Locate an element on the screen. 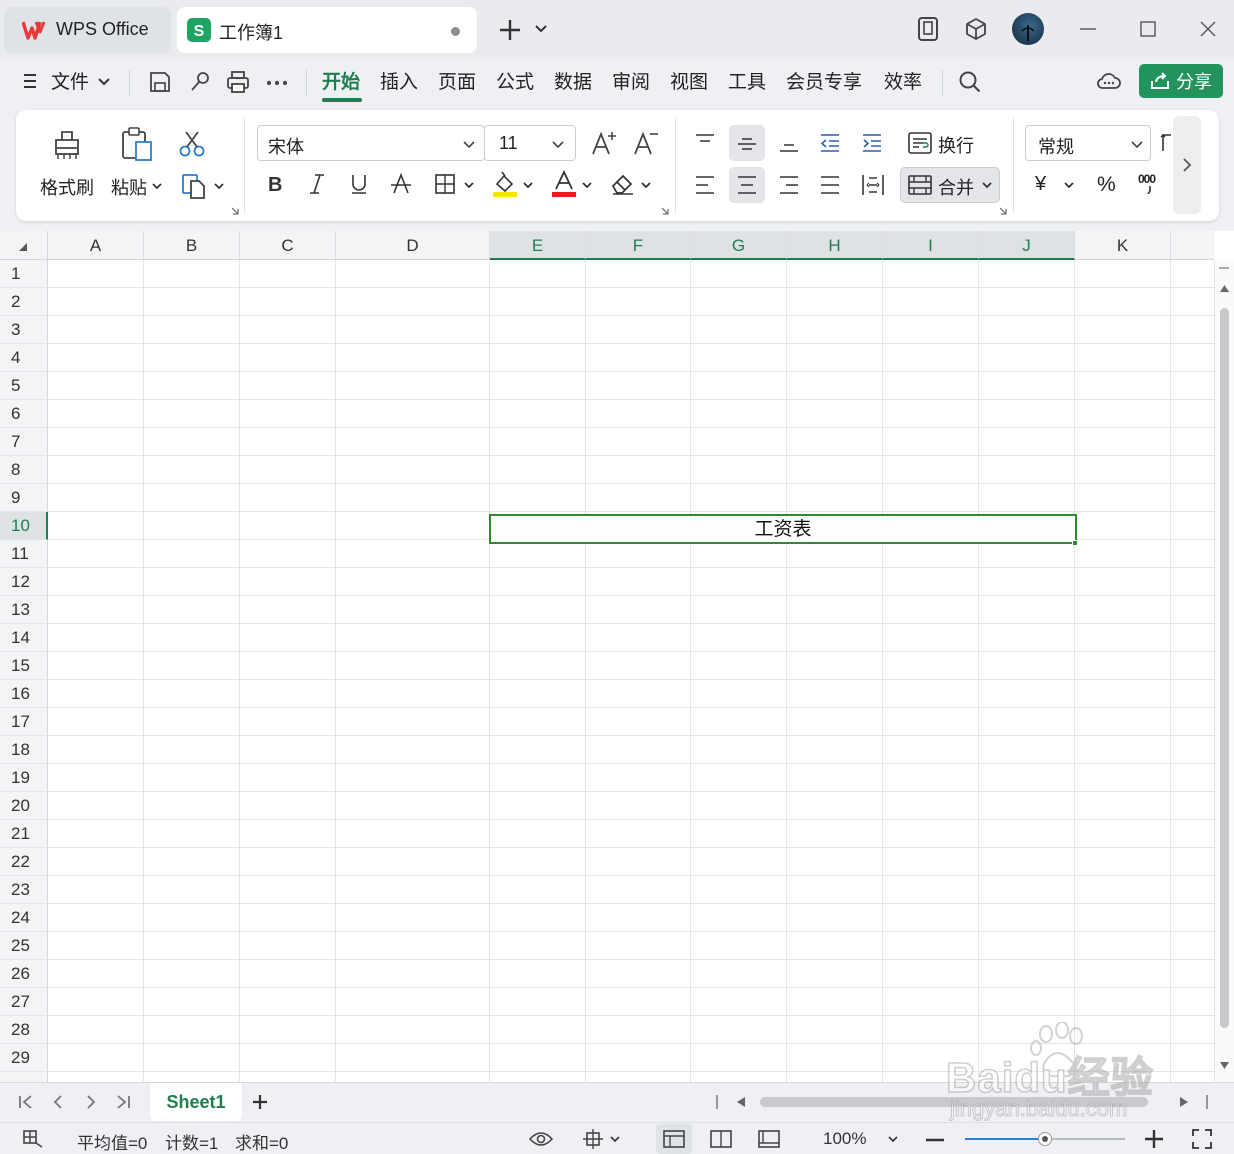  previous-sheet-icon is located at coordinates (58, 1102).